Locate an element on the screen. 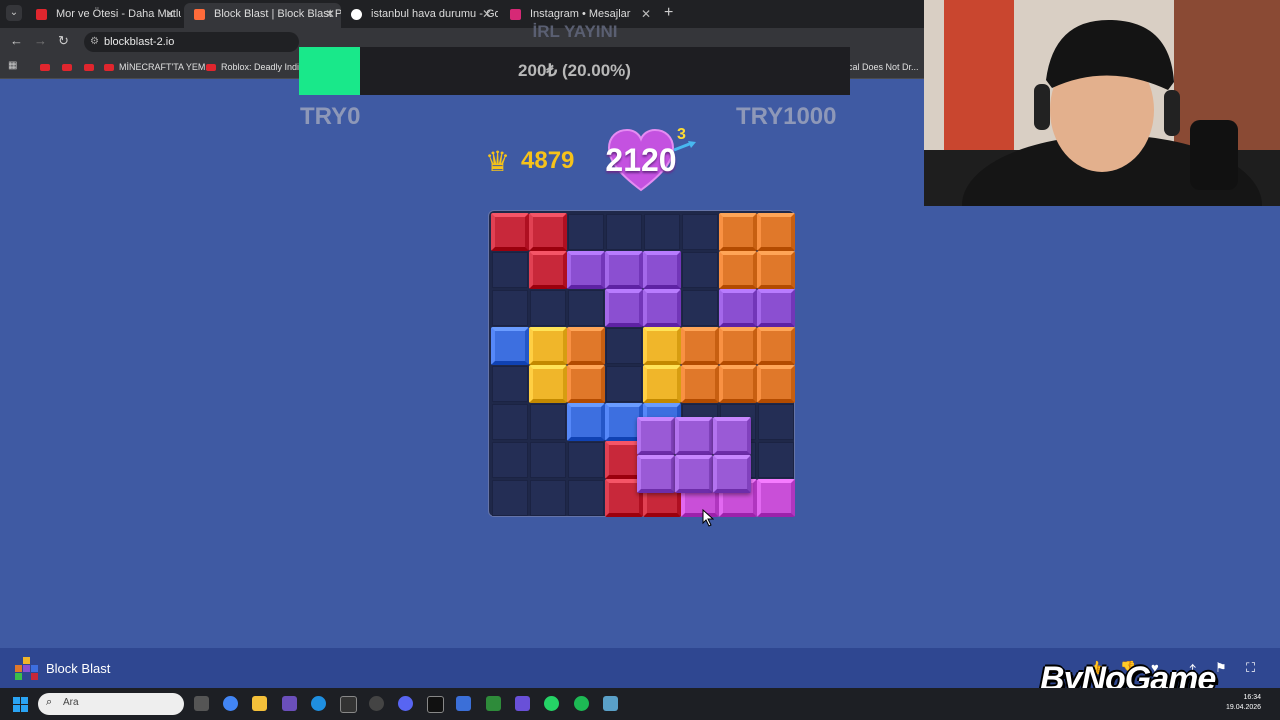 This screenshot has height=720, width=1280. site-info-icon: ⚙ is located at coordinates (94, 42).